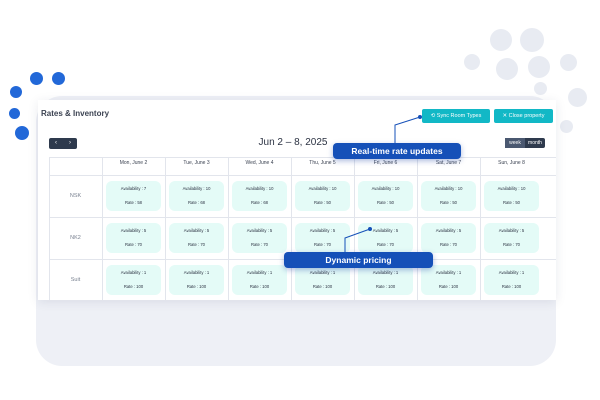 This screenshot has height=400, width=600. What do you see at coordinates (448, 163) in the screenshot?
I see `column-header: Sat, June 7` at bounding box center [448, 163].